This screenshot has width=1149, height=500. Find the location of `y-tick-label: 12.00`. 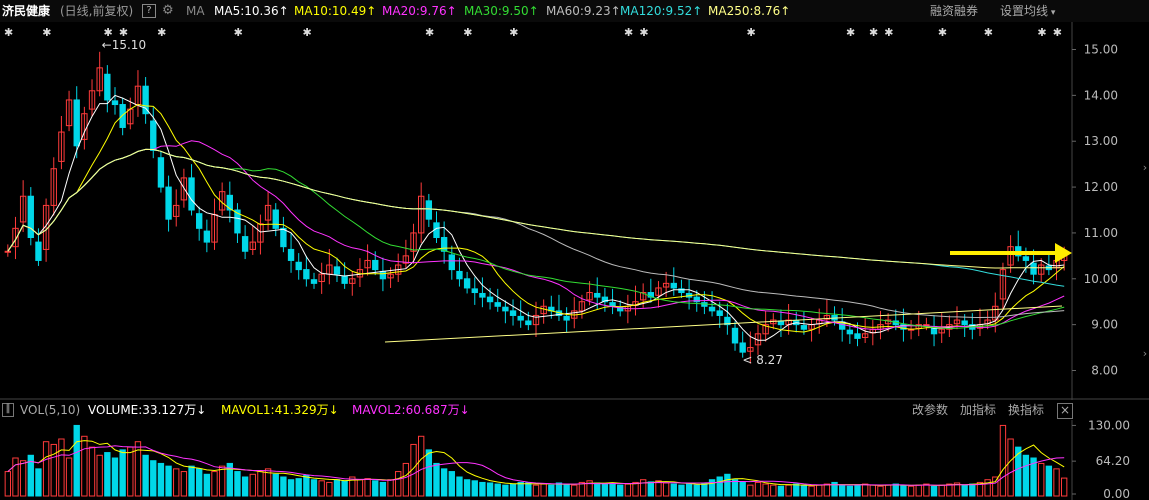

y-tick-label: 12.00 is located at coordinates (1101, 187).